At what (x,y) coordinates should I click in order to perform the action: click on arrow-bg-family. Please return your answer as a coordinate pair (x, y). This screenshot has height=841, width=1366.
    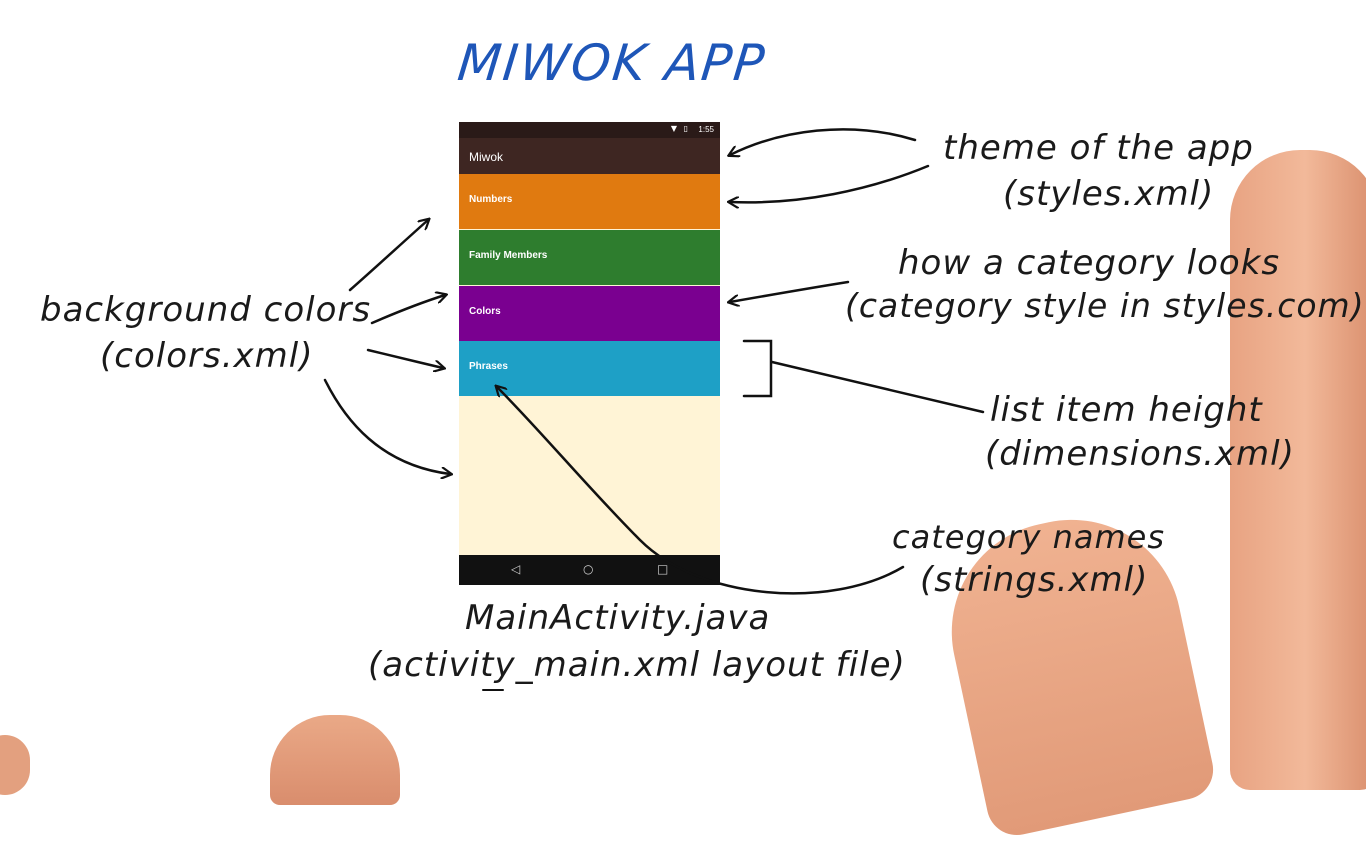
    Looking at the image, I should click on (407, 310).